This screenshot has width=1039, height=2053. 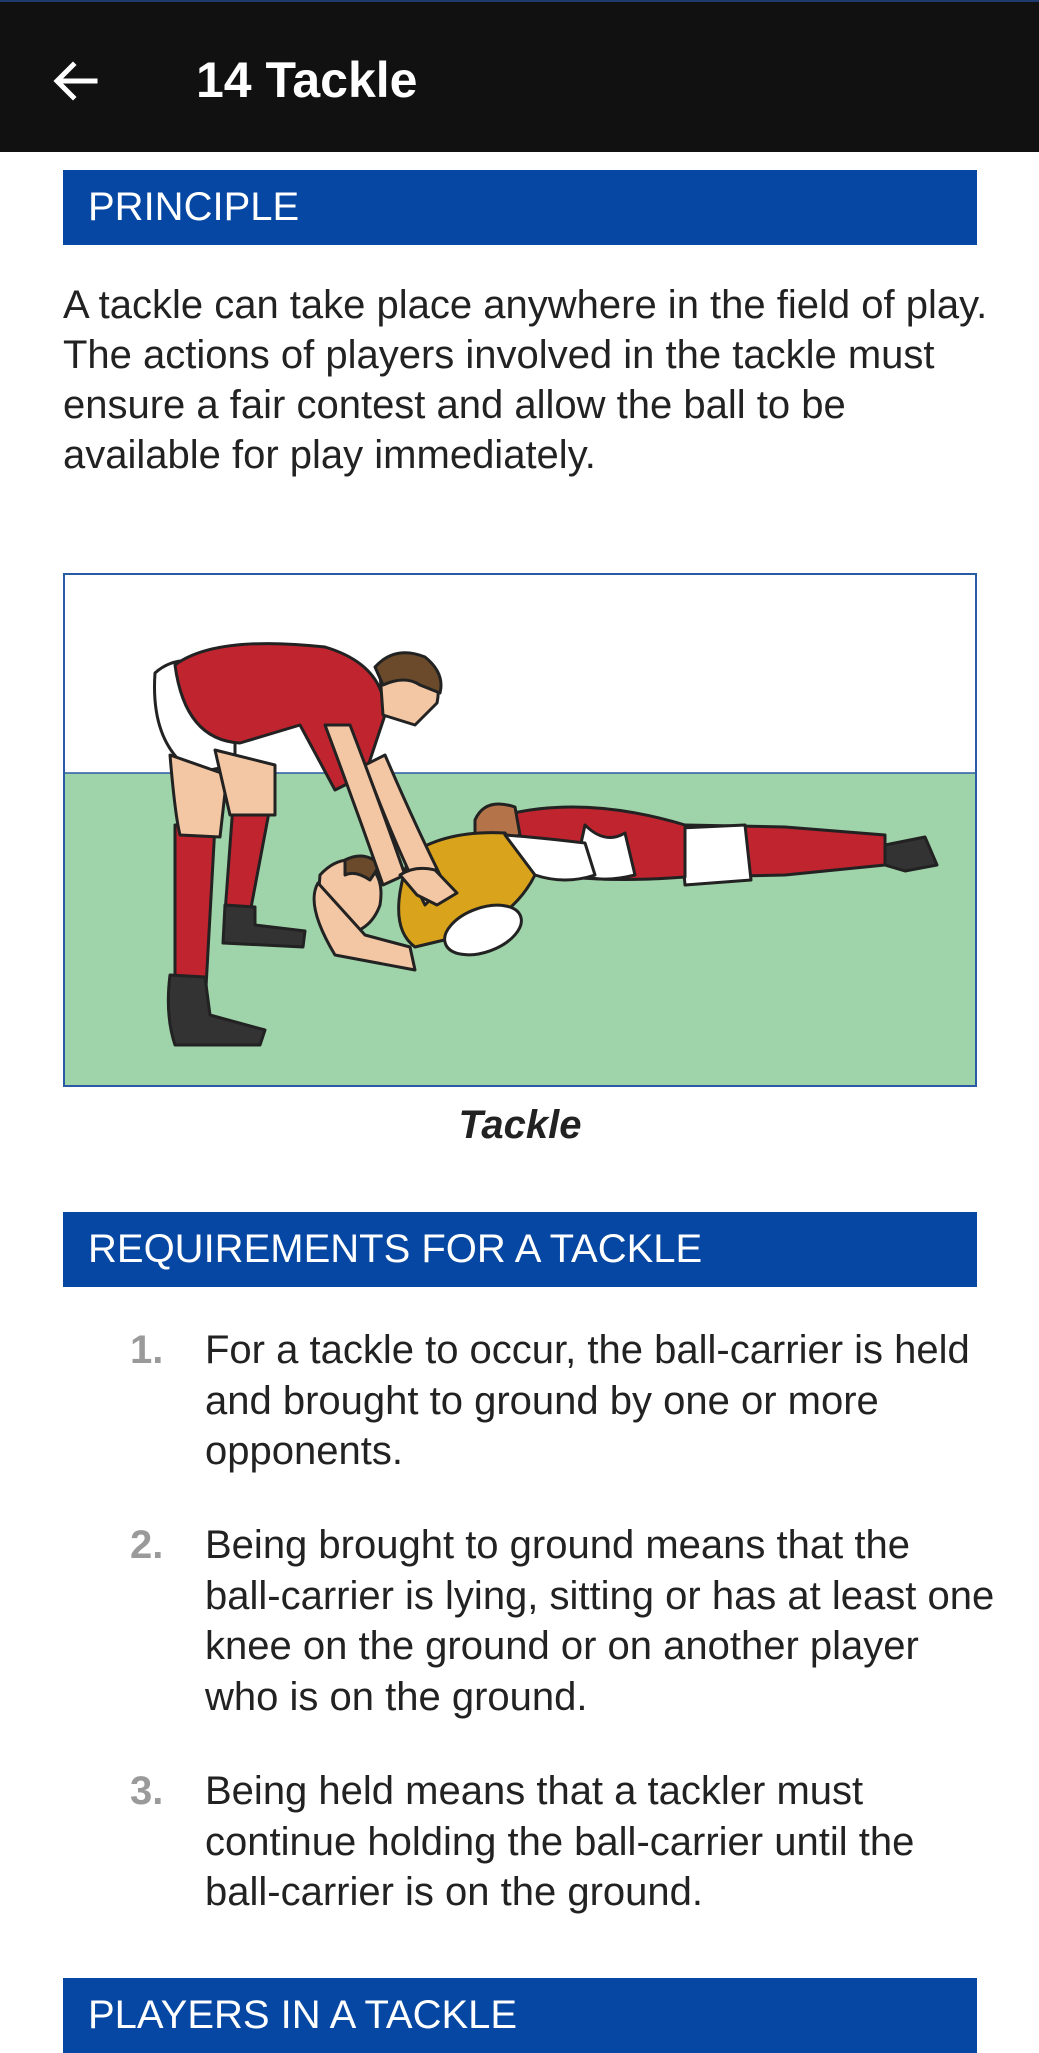 I want to click on list-item-number: 1., so click(x=147, y=1350).